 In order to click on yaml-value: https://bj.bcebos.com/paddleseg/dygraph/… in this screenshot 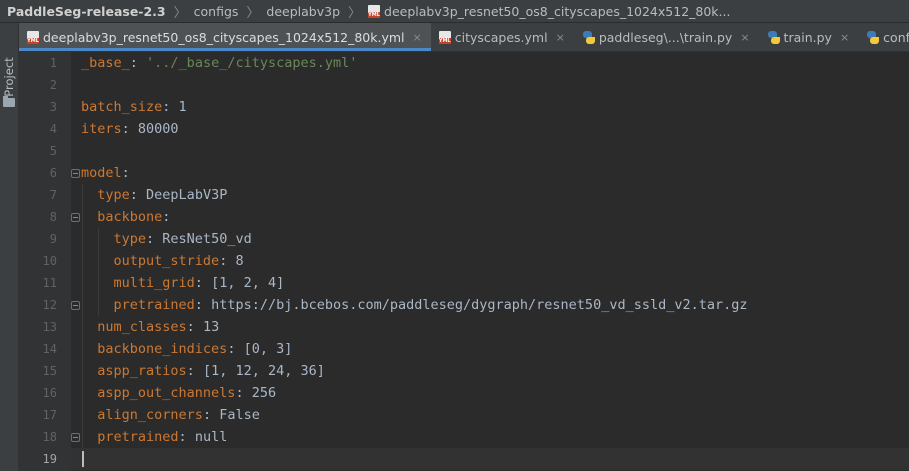, I will do `click(479, 305)`.